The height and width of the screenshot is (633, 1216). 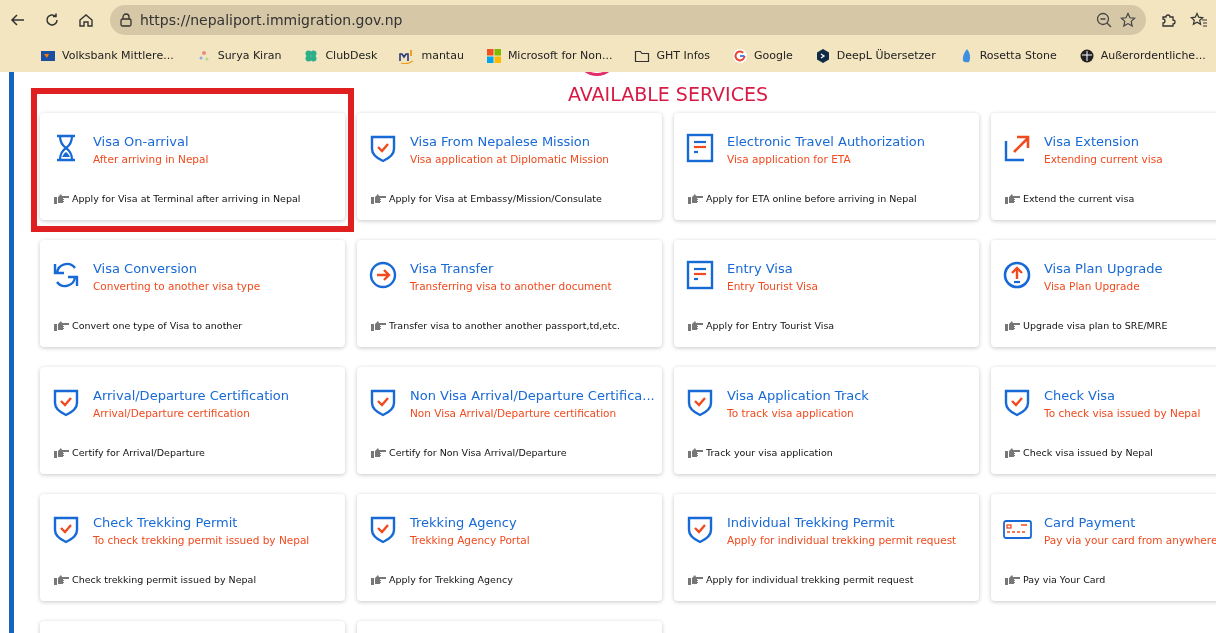 What do you see at coordinates (172, 413) in the screenshot?
I see `service-subtitle: Arrival/Departure certification` at bounding box center [172, 413].